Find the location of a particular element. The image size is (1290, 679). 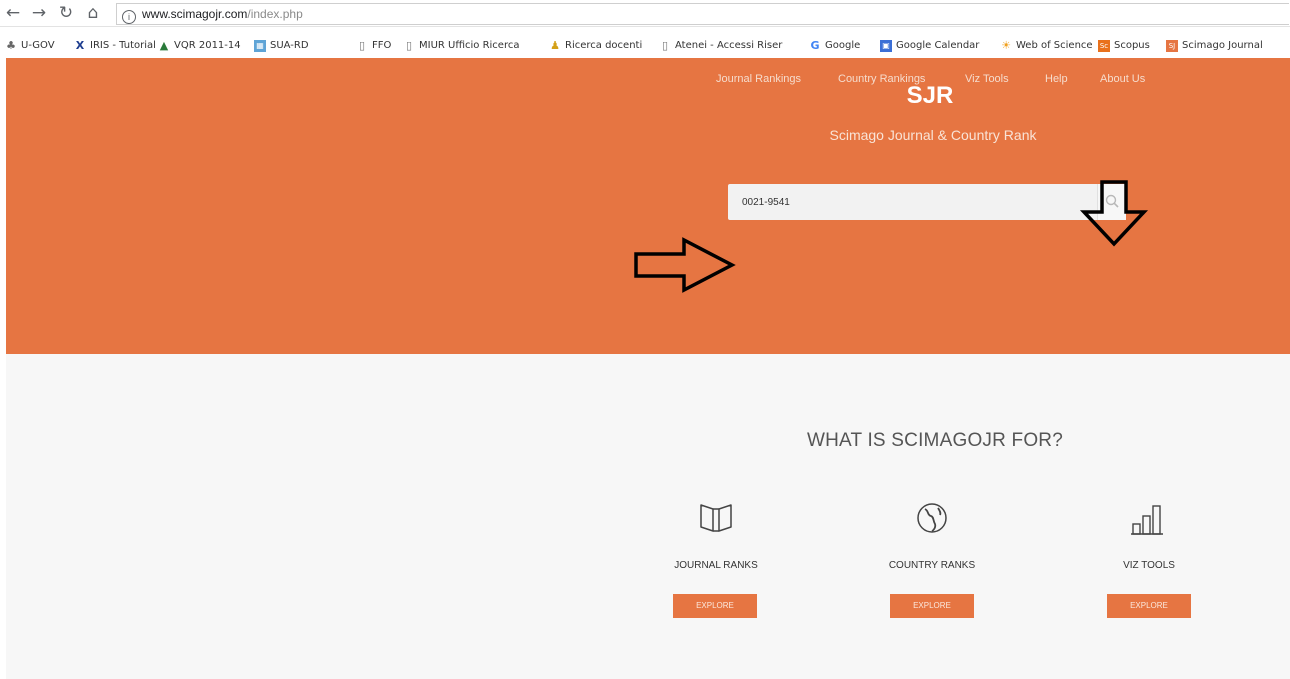

url-host: www.scimagojr.com is located at coordinates (195, 14).